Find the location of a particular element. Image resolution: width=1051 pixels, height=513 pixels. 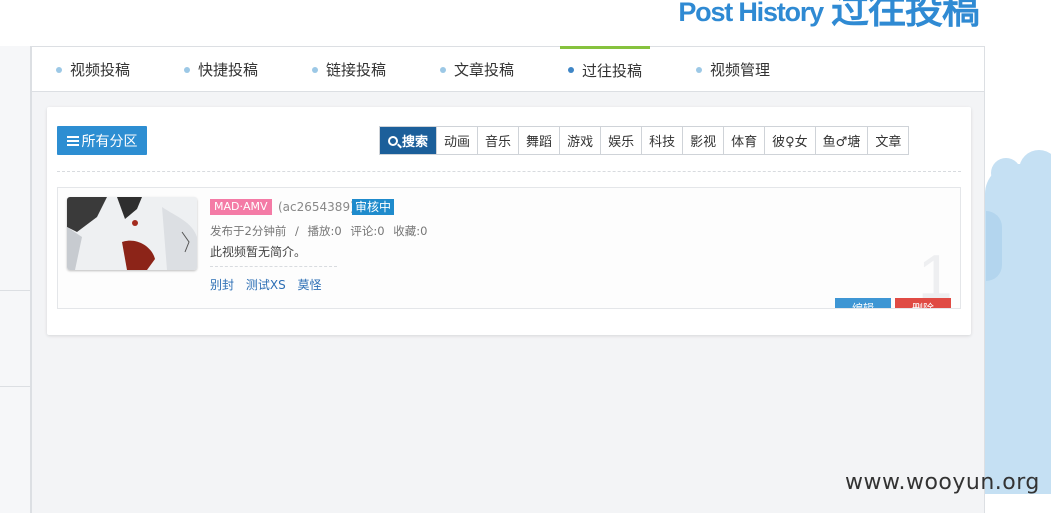

play-count: 播放:0 is located at coordinates (324, 231).